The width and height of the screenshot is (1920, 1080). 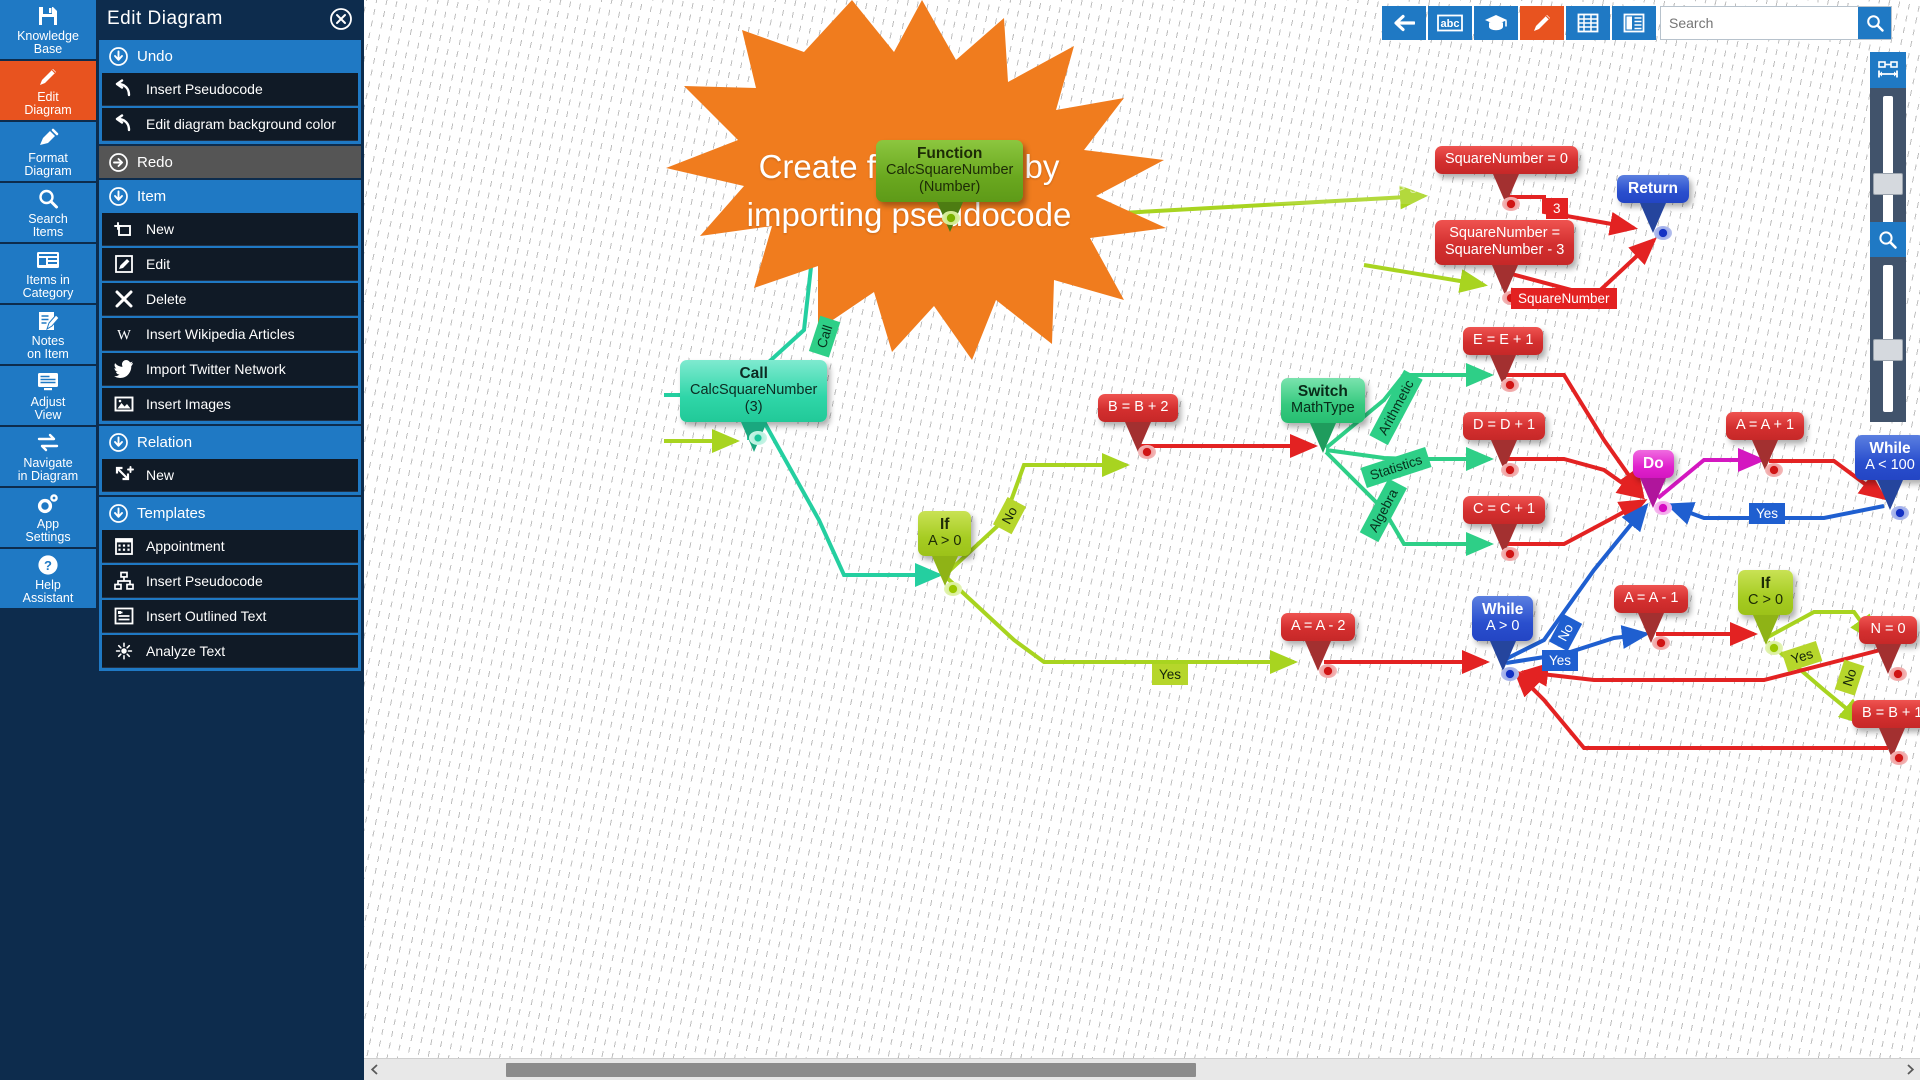 I want to click on monitor-icon, so click(x=48, y=382).